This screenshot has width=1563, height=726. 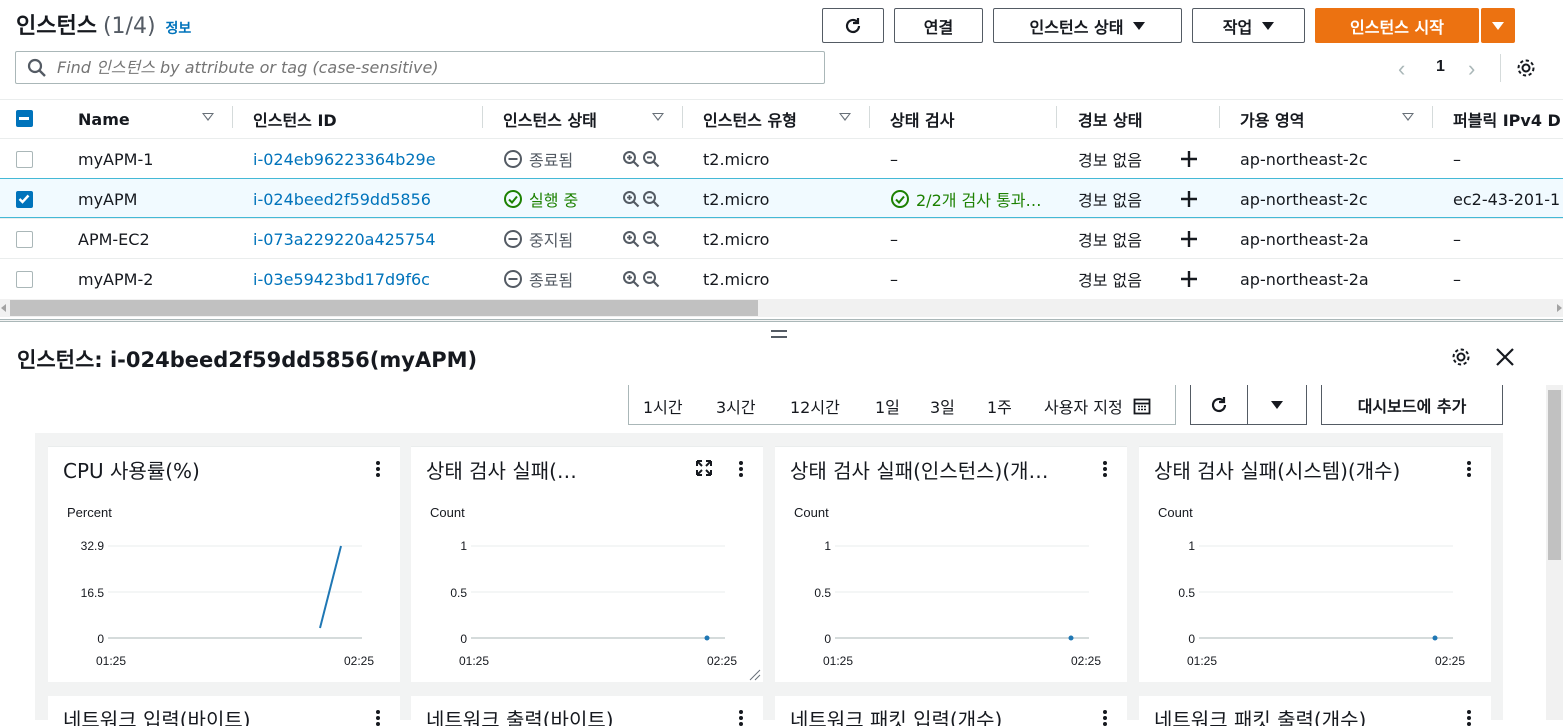 What do you see at coordinates (1219, 405) in the screenshot?
I see `dashboard-refresh-button` at bounding box center [1219, 405].